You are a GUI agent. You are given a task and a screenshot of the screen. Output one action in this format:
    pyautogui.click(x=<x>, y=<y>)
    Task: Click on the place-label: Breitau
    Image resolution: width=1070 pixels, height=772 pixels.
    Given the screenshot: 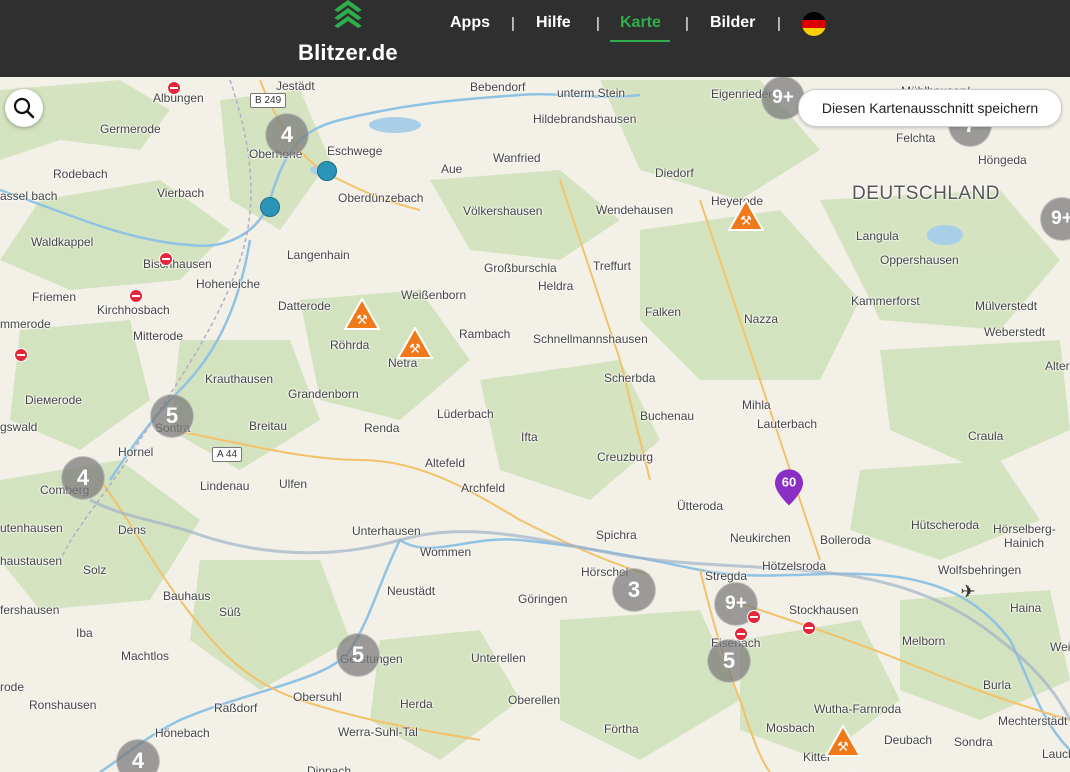 What is the action you would take?
    pyautogui.click(x=268, y=426)
    